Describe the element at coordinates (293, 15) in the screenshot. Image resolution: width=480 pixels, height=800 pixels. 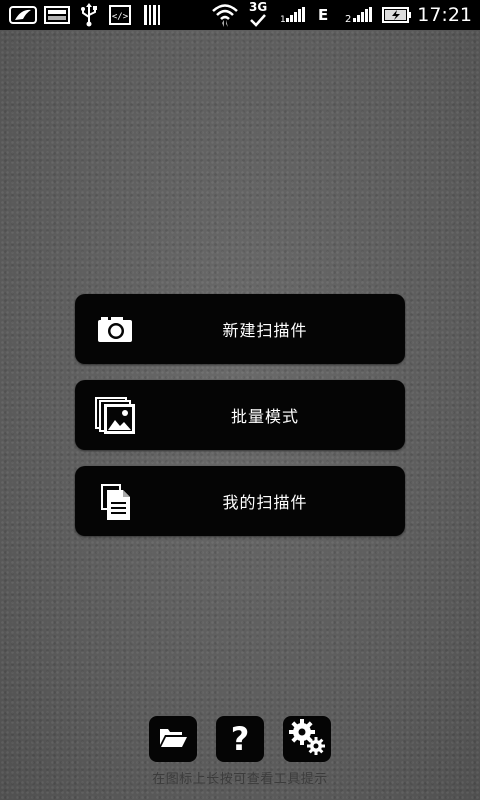
I see `signal-icon: 1` at that location.